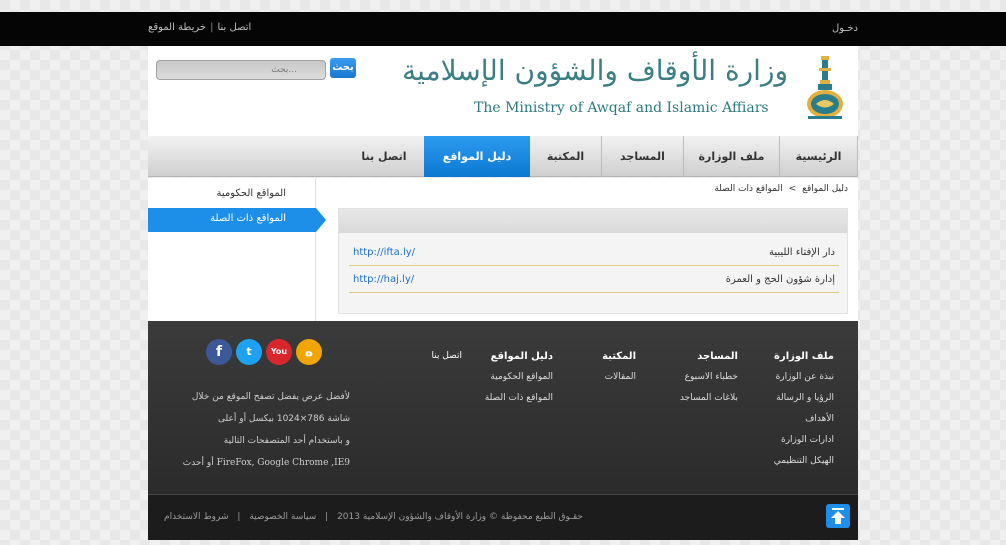  What do you see at coordinates (232, 220) in the screenshot?
I see `sidebar-item-related: المواقع ذات الصلة` at bounding box center [232, 220].